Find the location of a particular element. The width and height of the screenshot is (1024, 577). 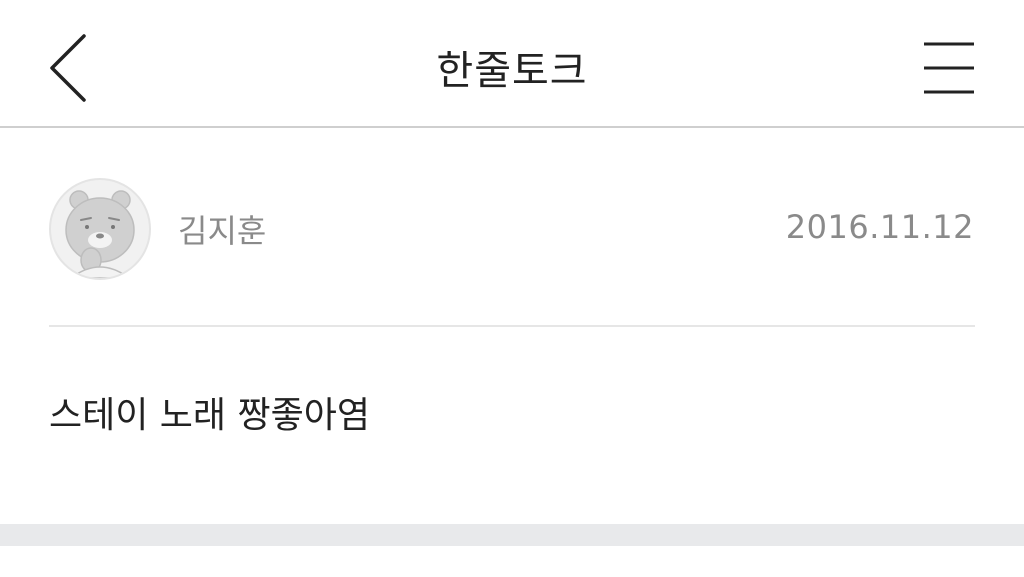

section-separator is located at coordinates (512, 535).